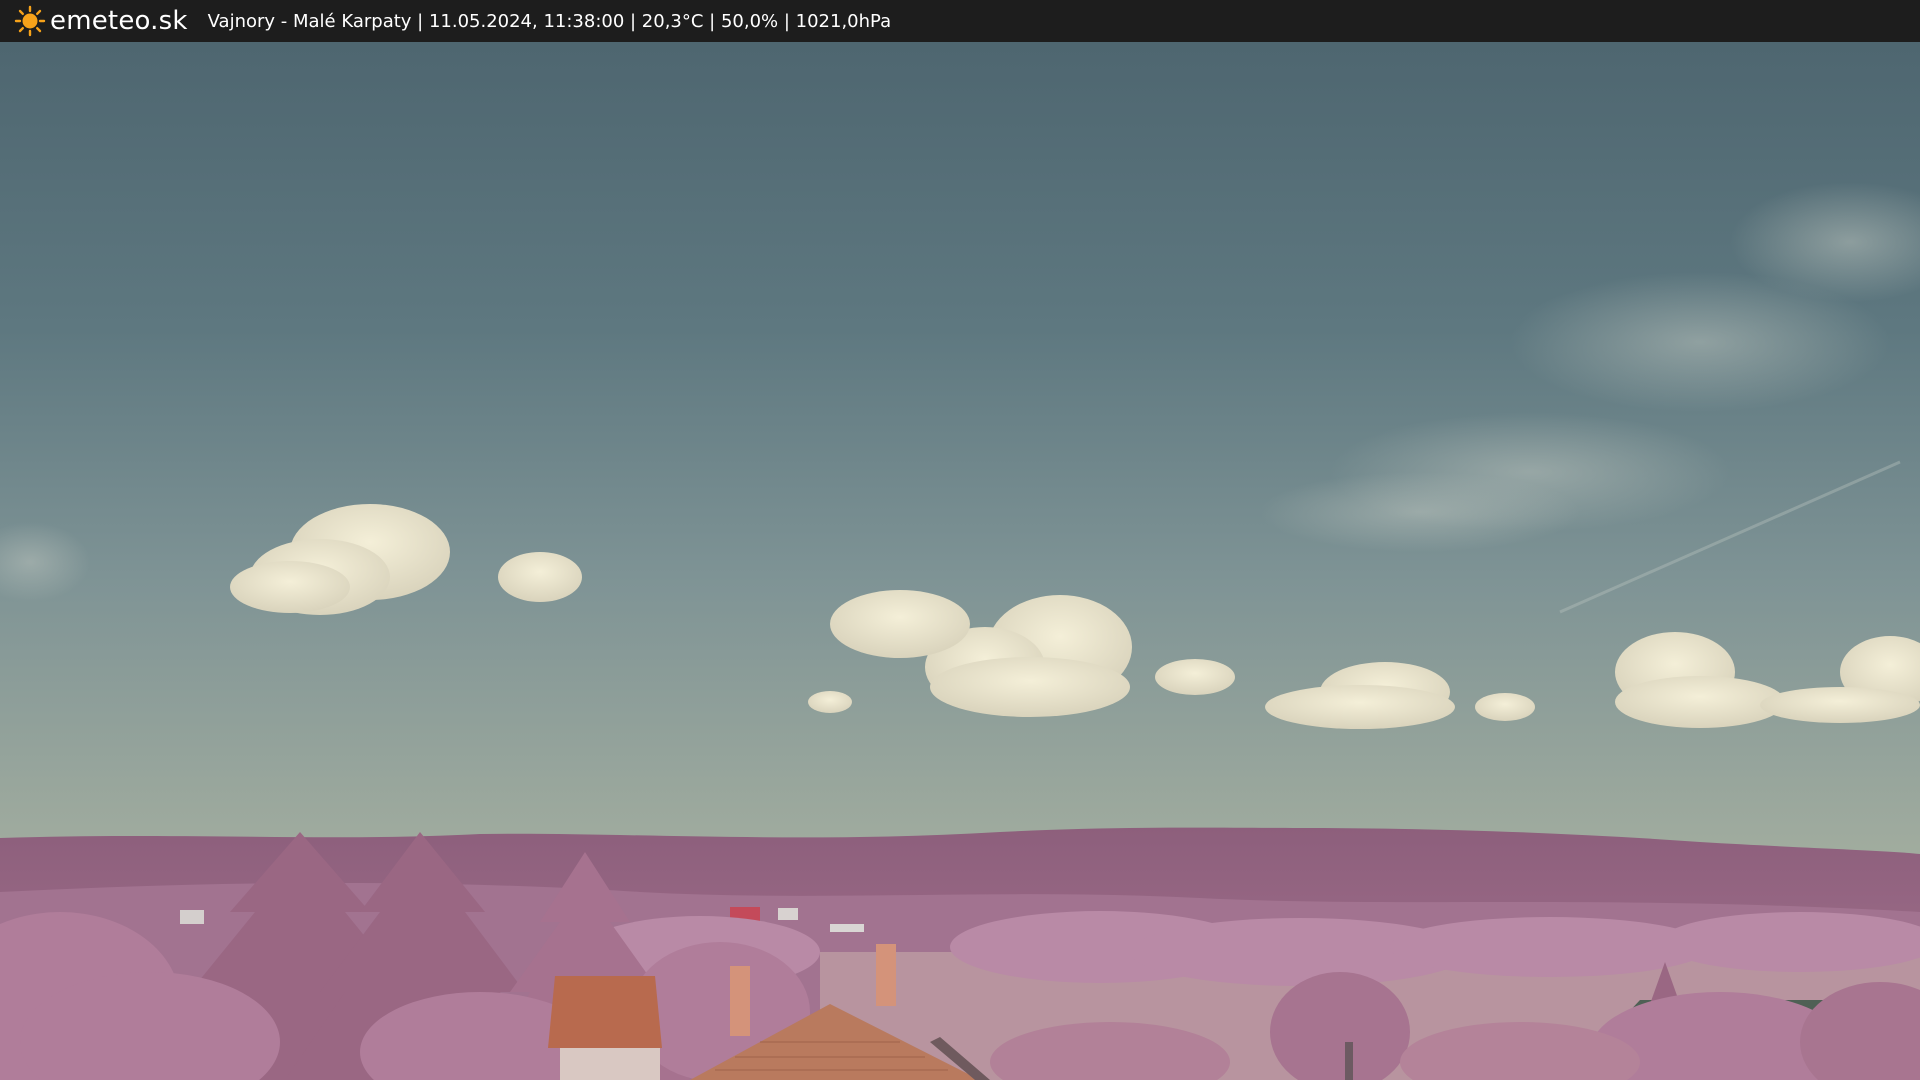 The width and height of the screenshot is (1920, 1080). I want to click on house-left, so click(605, 1028).